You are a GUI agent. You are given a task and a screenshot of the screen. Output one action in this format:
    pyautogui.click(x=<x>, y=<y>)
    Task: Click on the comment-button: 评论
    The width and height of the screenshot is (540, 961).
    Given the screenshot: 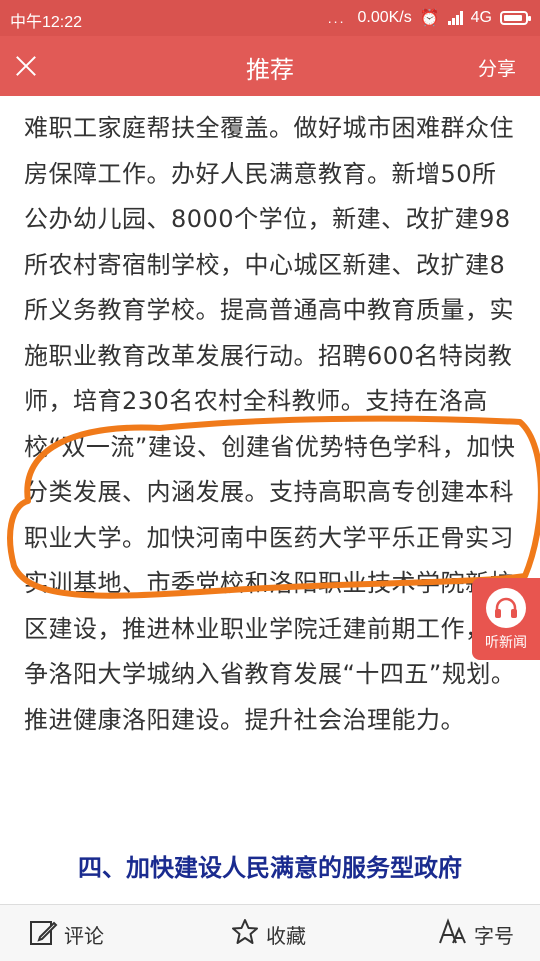 What is the action you would take?
    pyautogui.click(x=66, y=934)
    